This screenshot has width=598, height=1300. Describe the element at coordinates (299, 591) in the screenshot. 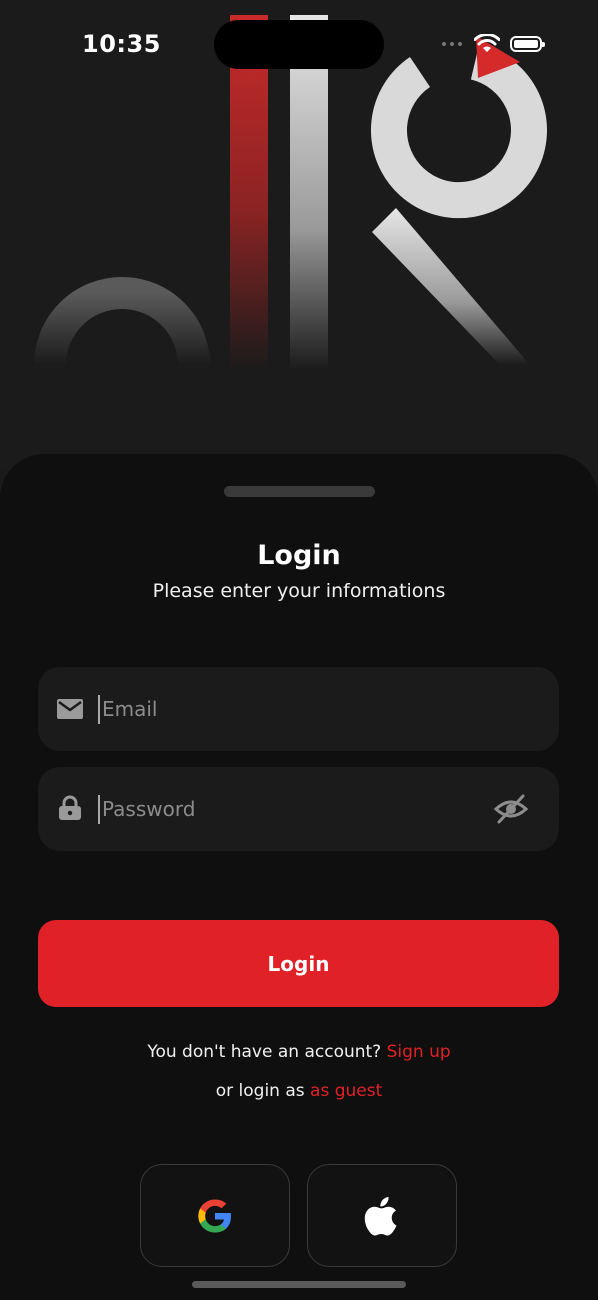

I see `page-subtitle: Please enter your informations` at that location.